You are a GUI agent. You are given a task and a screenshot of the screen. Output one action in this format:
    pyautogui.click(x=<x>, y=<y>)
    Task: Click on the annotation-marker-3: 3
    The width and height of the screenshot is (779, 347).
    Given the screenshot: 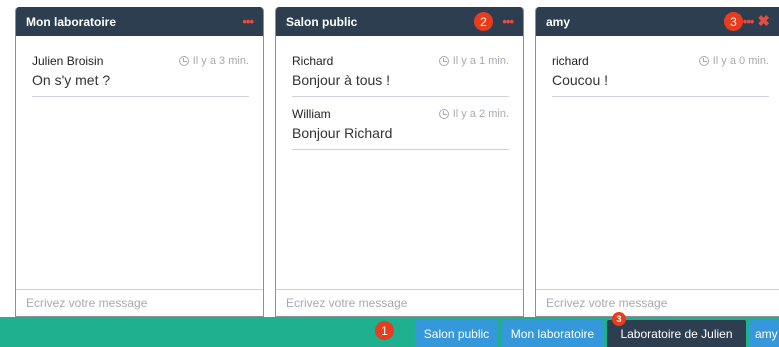 What is the action you would take?
    pyautogui.click(x=733, y=21)
    